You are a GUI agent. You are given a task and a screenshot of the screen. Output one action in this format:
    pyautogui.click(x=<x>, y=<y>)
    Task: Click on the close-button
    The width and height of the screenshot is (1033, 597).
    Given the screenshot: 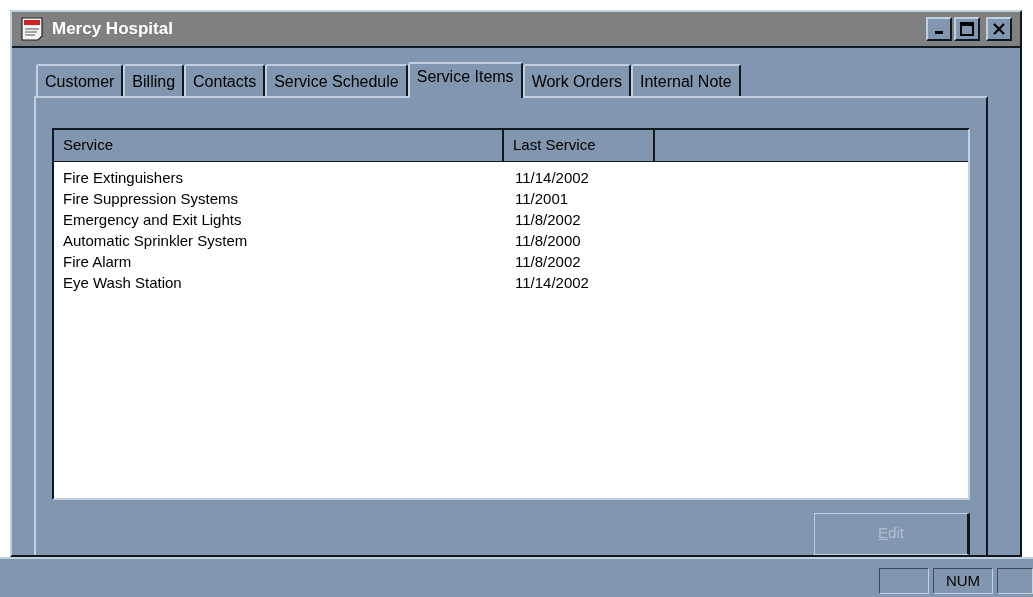 What is the action you would take?
    pyautogui.click(x=999, y=28)
    